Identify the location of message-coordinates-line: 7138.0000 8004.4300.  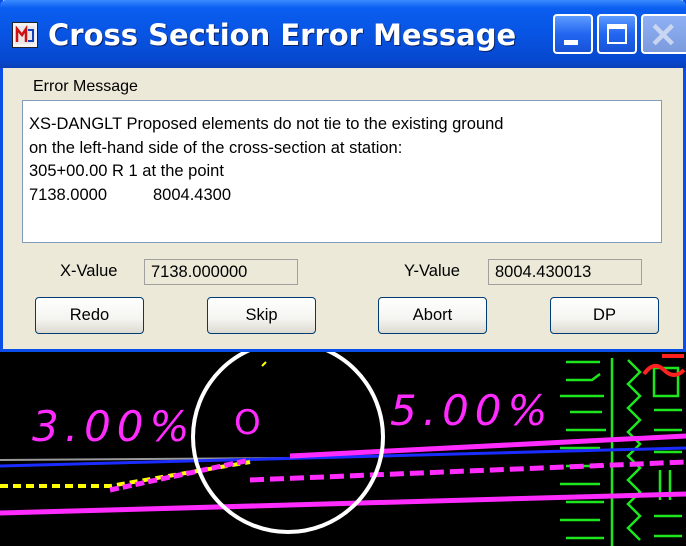
(345, 196).